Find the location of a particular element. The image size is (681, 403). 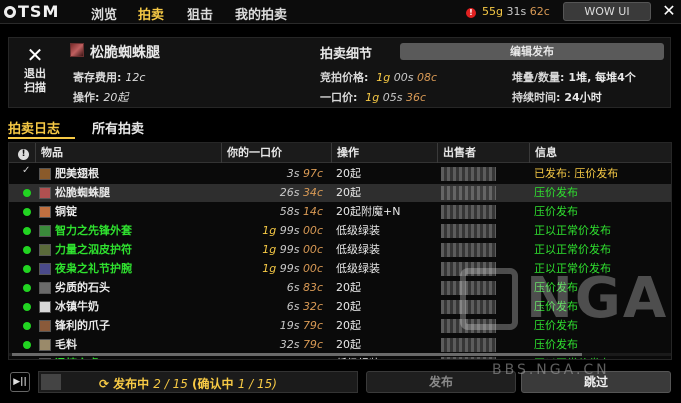

item-name: 肥美翅根 is located at coordinates (77, 174).